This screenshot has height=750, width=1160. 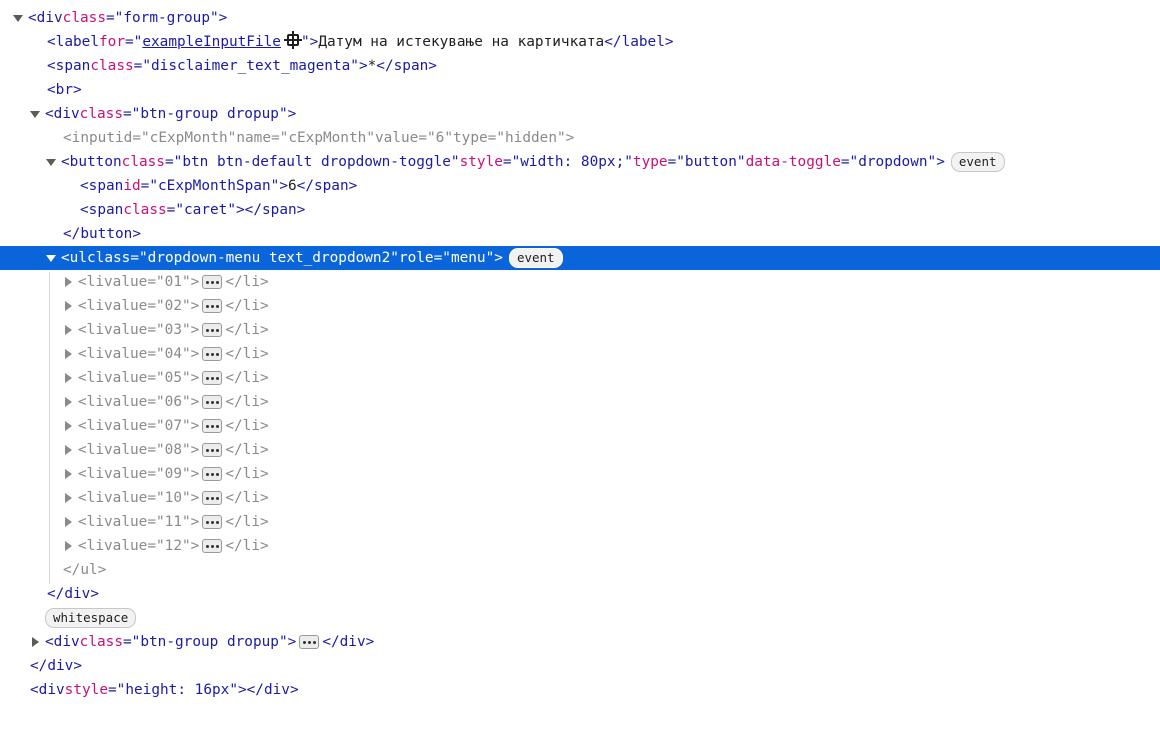 I want to click on node-span-caret: < span class = "caret" ></span >, so click(x=580, y=210).